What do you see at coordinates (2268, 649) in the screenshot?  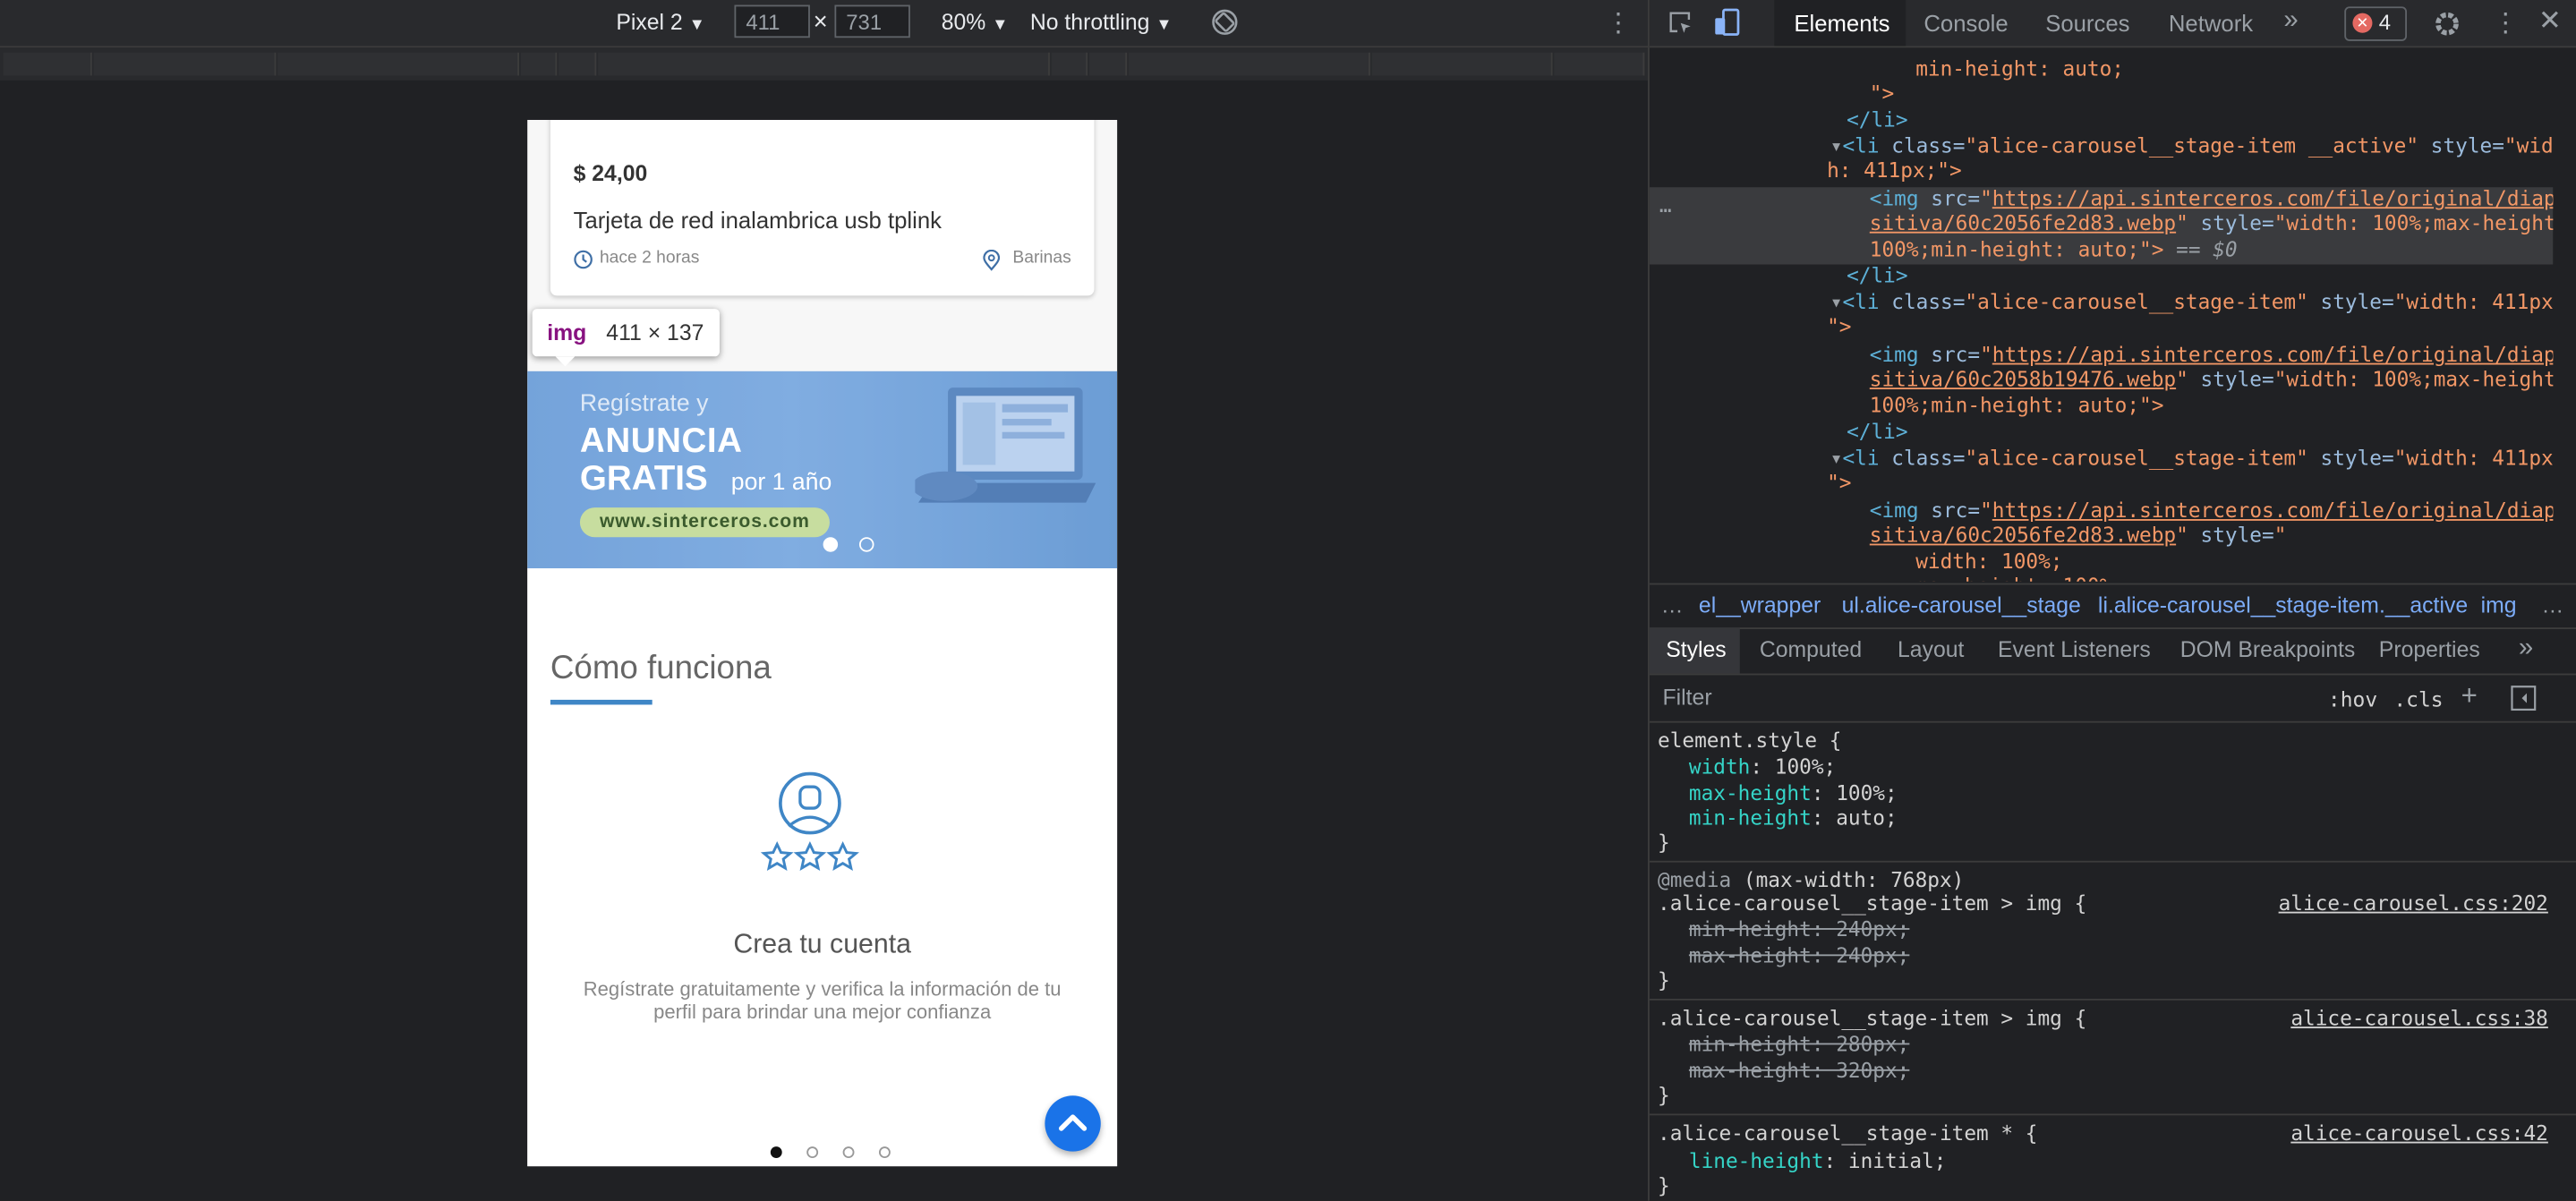 I see `tab-dom-breakpoints: DOM Breakpoints` at bounding box center [2268, 649].